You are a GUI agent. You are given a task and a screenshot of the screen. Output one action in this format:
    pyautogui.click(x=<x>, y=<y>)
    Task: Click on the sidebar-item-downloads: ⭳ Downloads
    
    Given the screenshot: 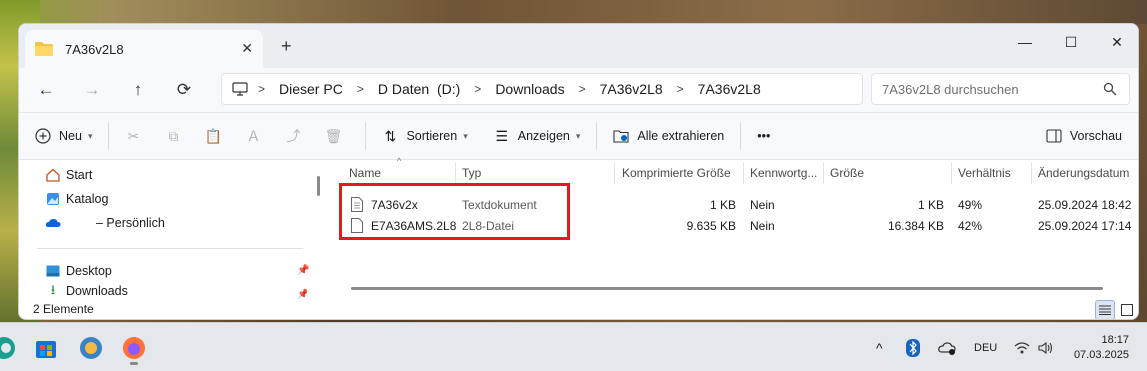 What is the action you would take?
    pyautogui.click(x=86, y=292)
    